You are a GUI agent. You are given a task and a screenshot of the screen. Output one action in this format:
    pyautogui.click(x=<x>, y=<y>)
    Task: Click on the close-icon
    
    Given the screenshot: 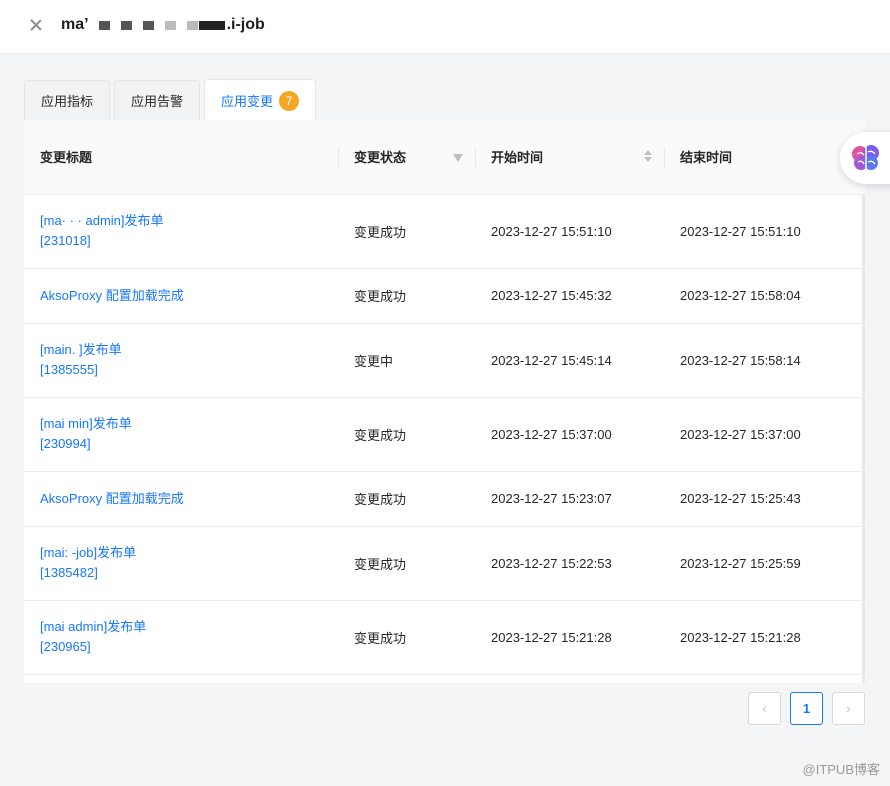 What is the action you would take?
    pyautogui.click(x=36, y=25)
    